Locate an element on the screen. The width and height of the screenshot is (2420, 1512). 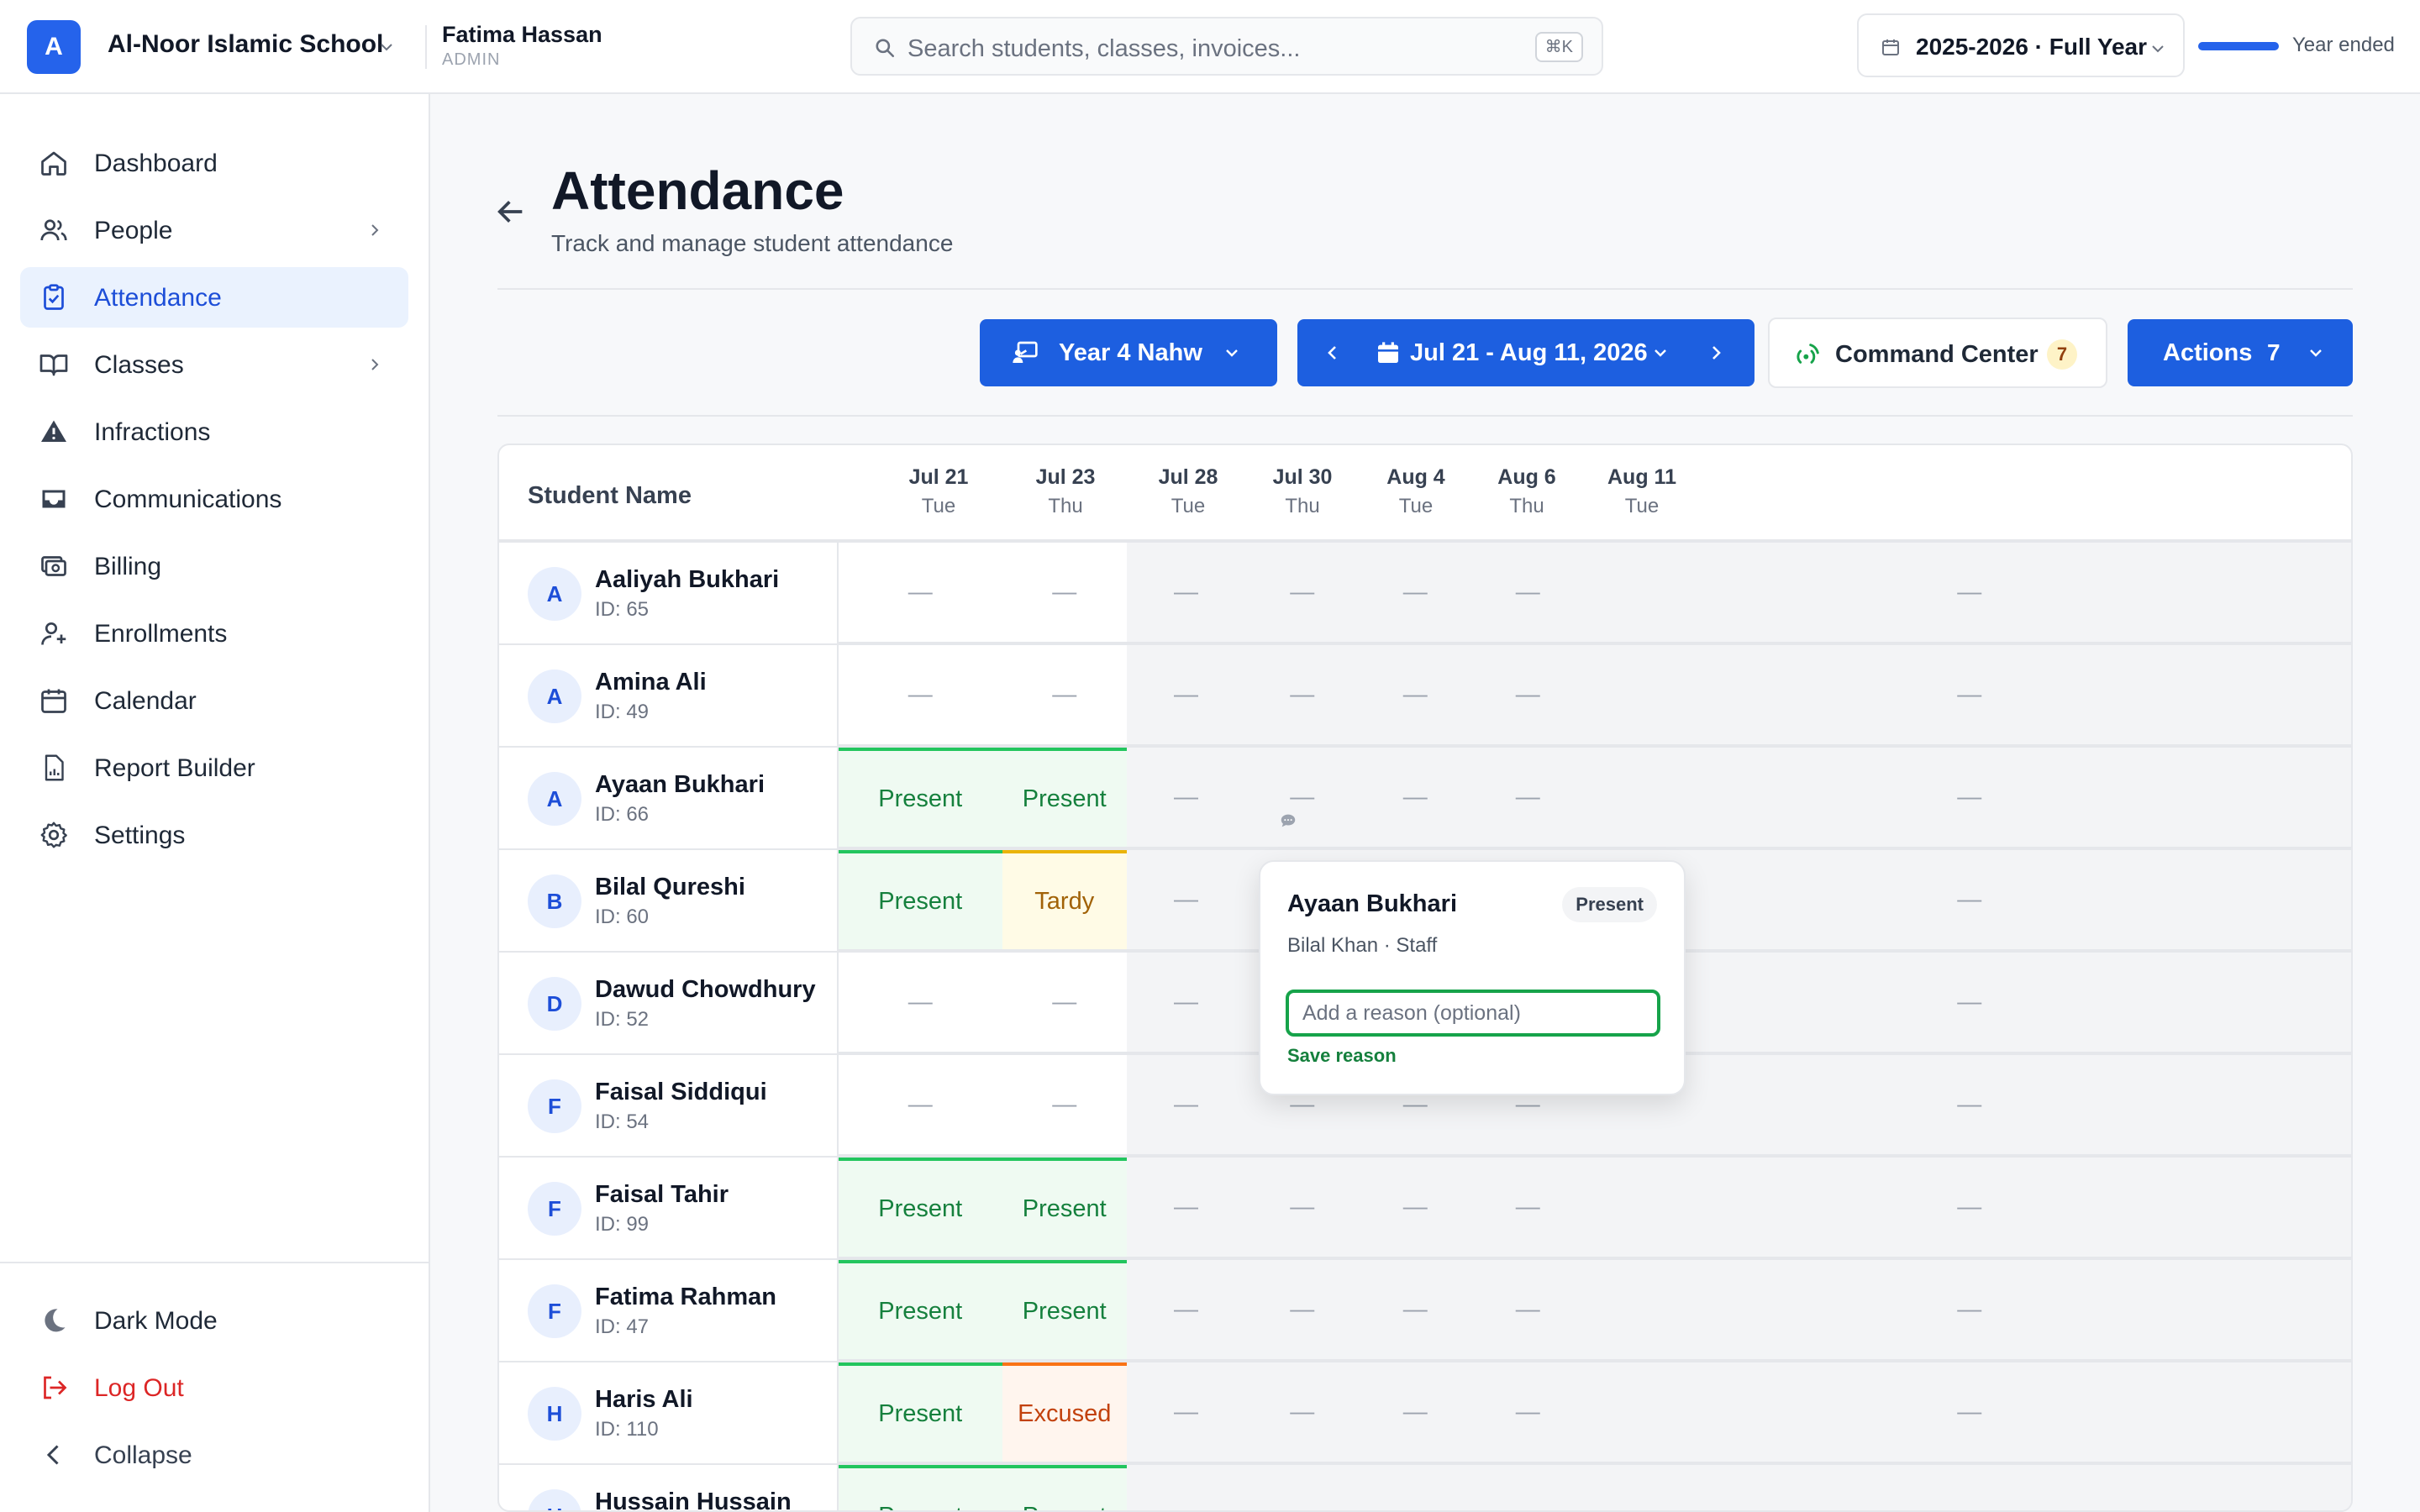
student-name: Fatima Rahman is located at coordinates (686, 1297).